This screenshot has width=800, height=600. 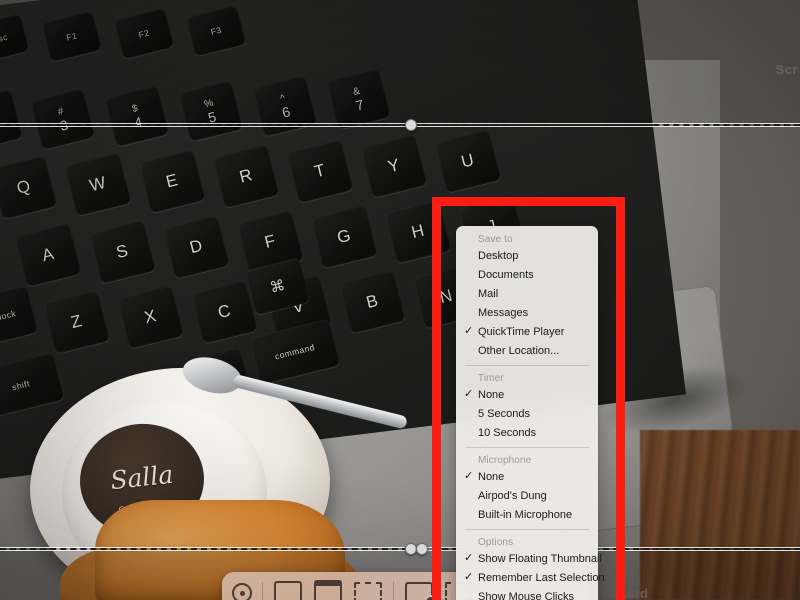 What do you see at coordinates (527, 294) in the screenshot?
I see `menu-item-mail: Mail` at bounding box center [527, 294].